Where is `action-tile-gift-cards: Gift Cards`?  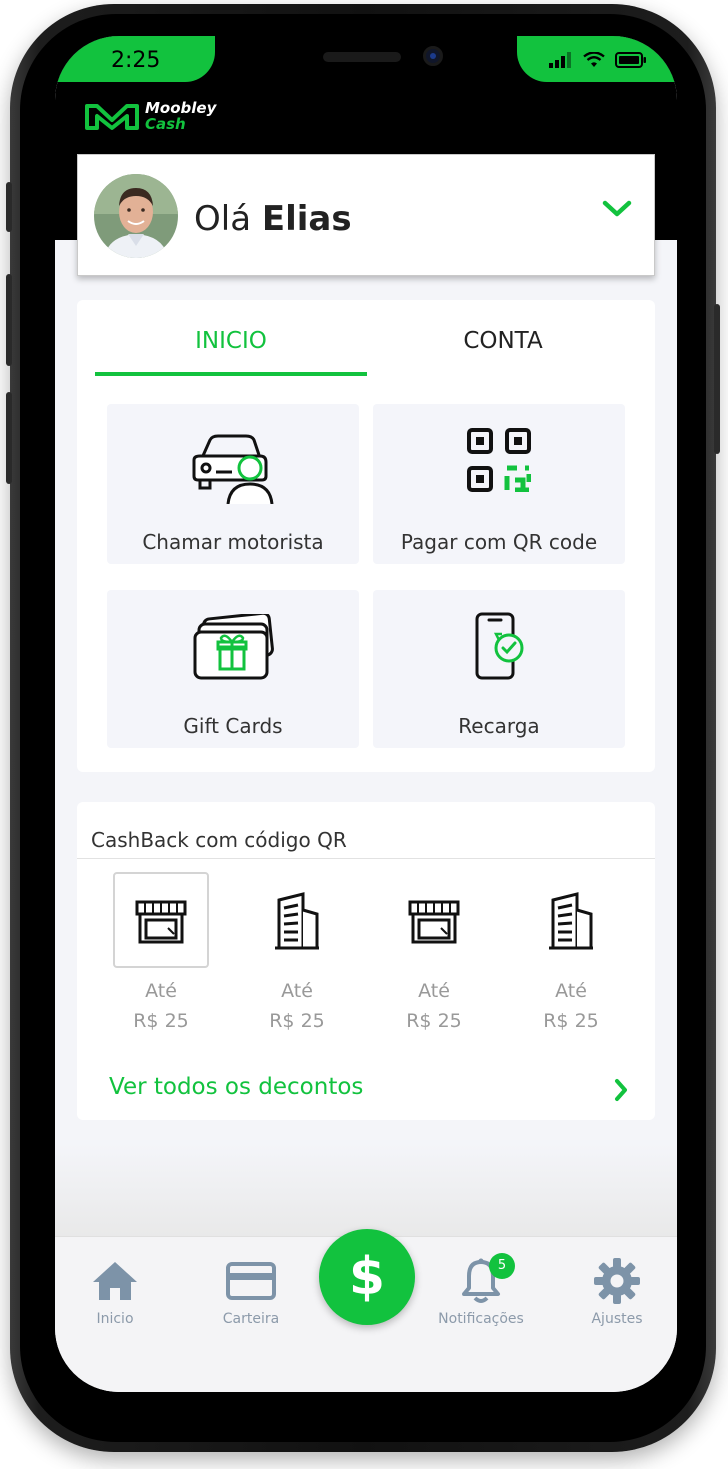 action-tile-gift-cards: Gift Cards is located at coordinates (233, 669).